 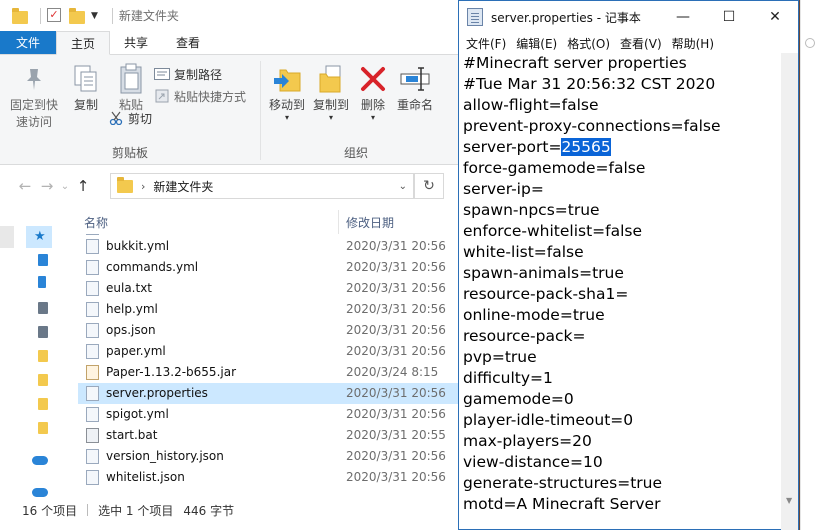 I want to click on file-date: 2020/3/31 20:55, so click(x=396, y=435).